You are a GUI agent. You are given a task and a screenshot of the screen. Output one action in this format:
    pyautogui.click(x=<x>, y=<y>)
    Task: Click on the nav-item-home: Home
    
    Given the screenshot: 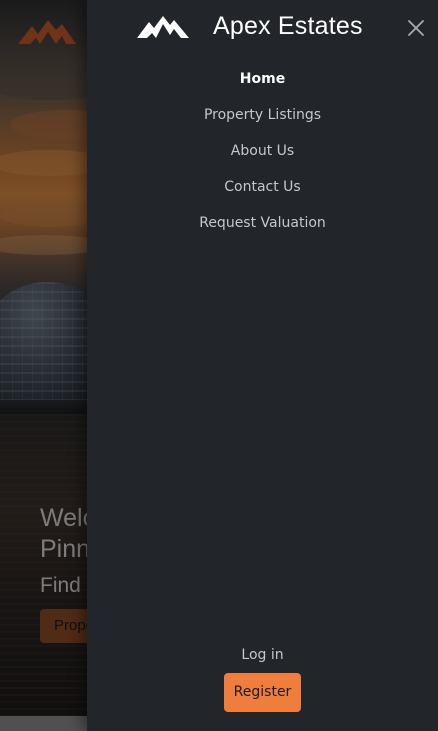 What is the action you would take?
    pyautogui.click(x=262, y=78)
    